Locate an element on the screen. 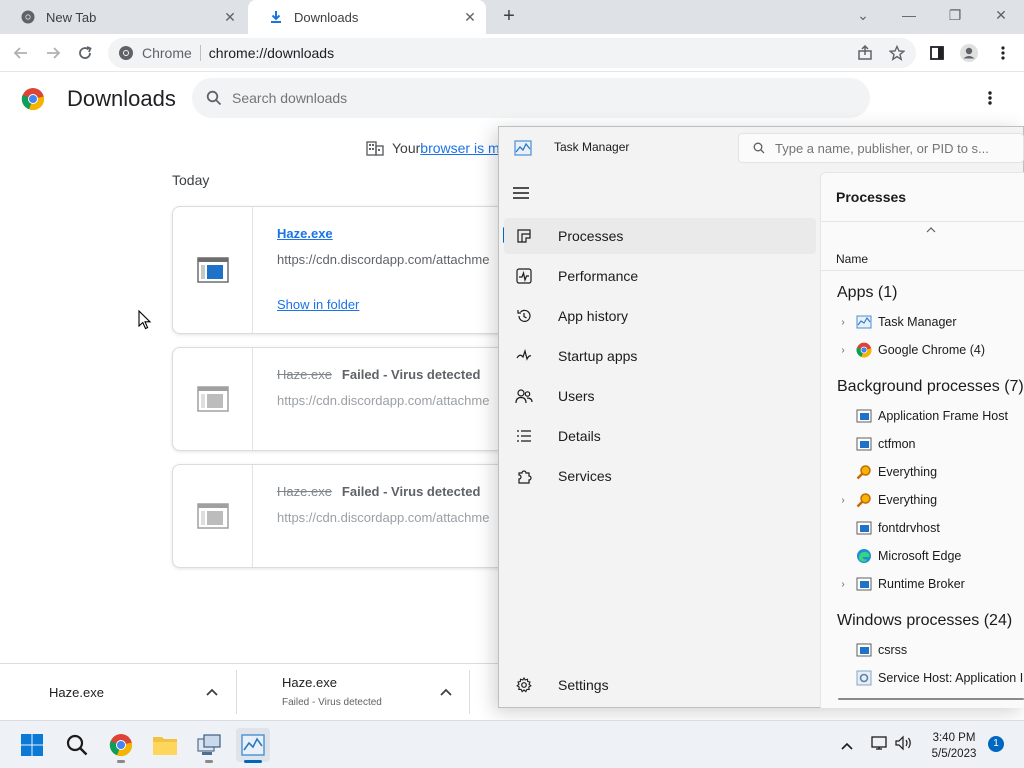  group-header-background: Background processes (7) is located at coordinates (930, 386).